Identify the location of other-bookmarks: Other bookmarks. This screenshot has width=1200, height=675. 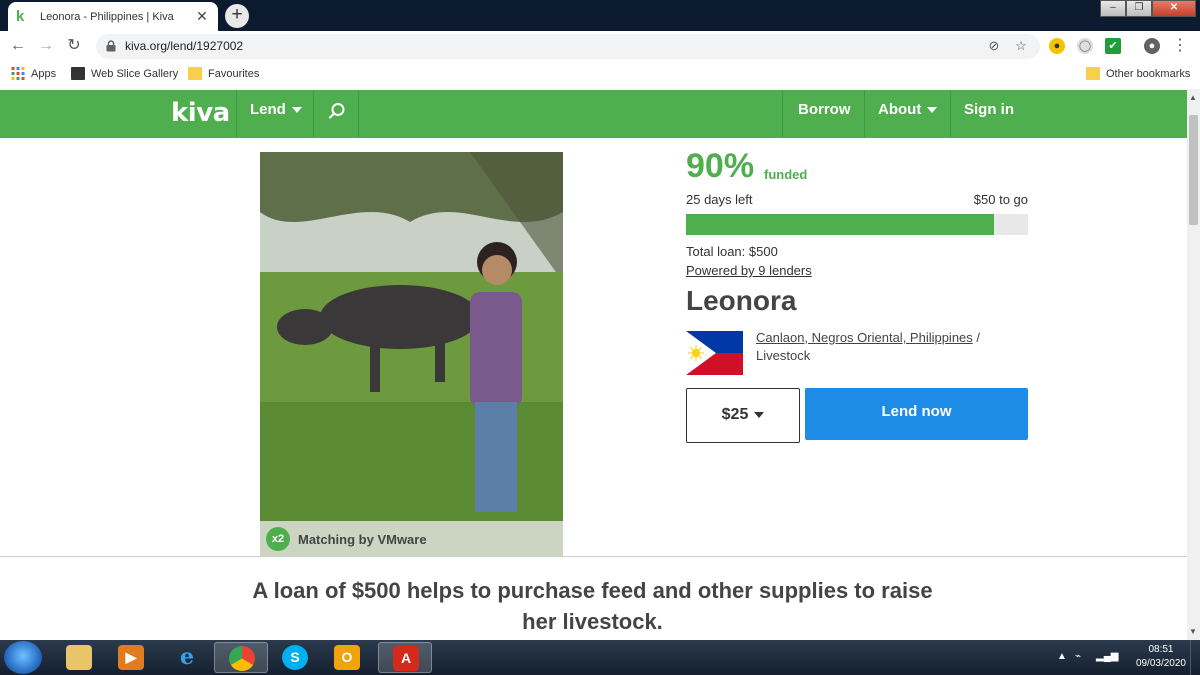
(1138, 73).